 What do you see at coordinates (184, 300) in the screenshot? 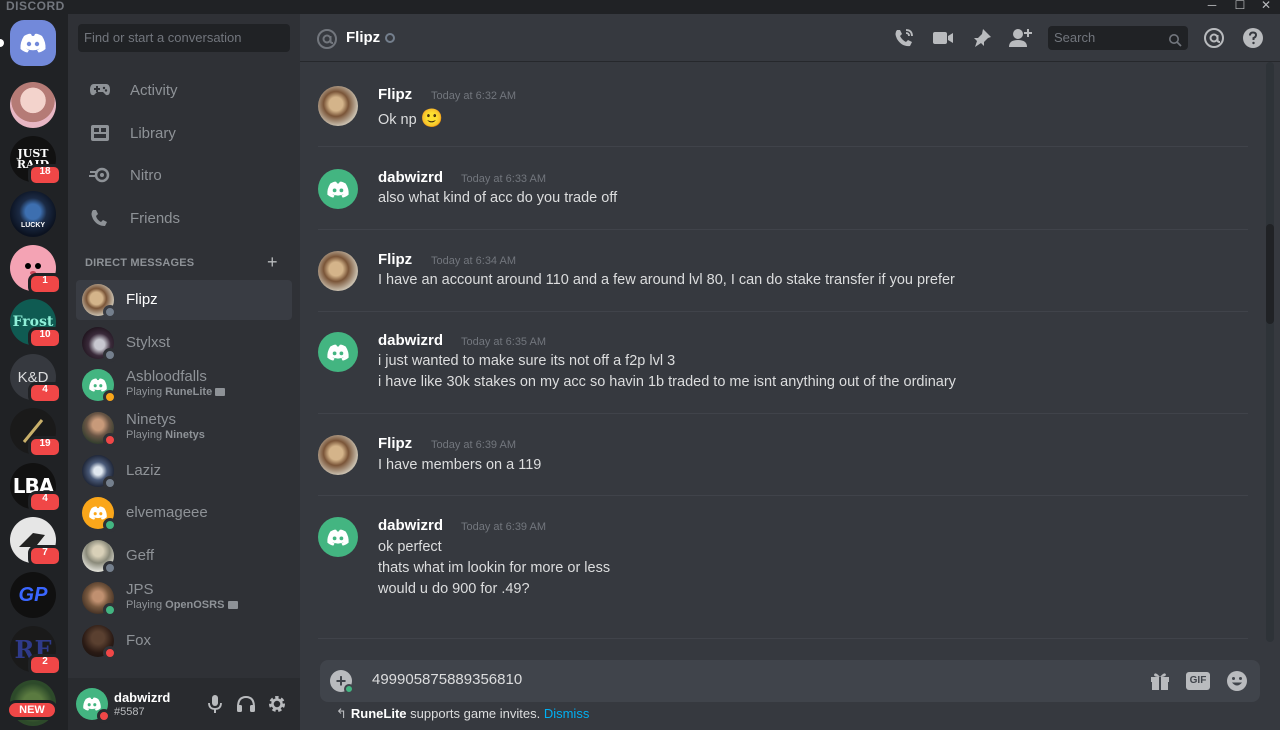
I see `dm-item-flipz: Flipz` at bounding box center [184, 300].